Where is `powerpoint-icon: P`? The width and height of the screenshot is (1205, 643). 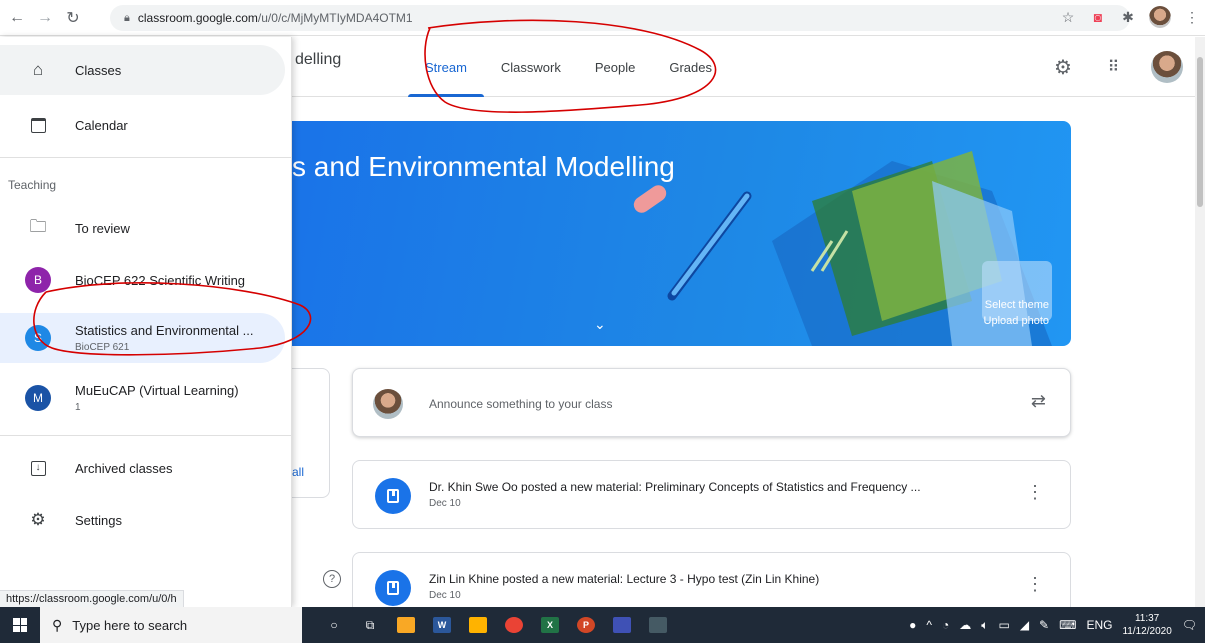
powerpoint-icon: P is located at coordinates (586, 625).